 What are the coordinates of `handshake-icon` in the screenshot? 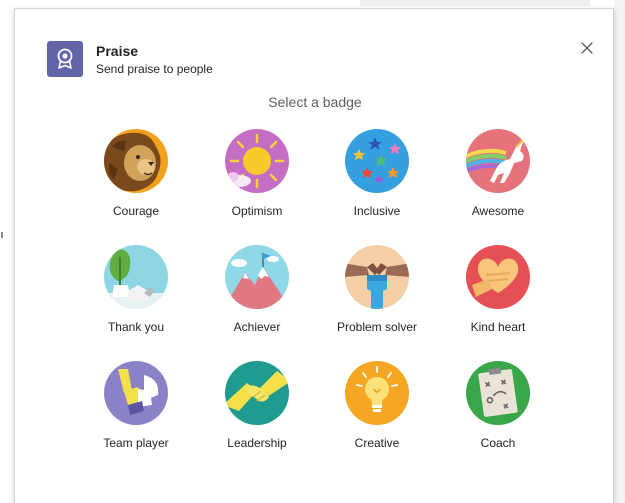 It's located at (257, 393).